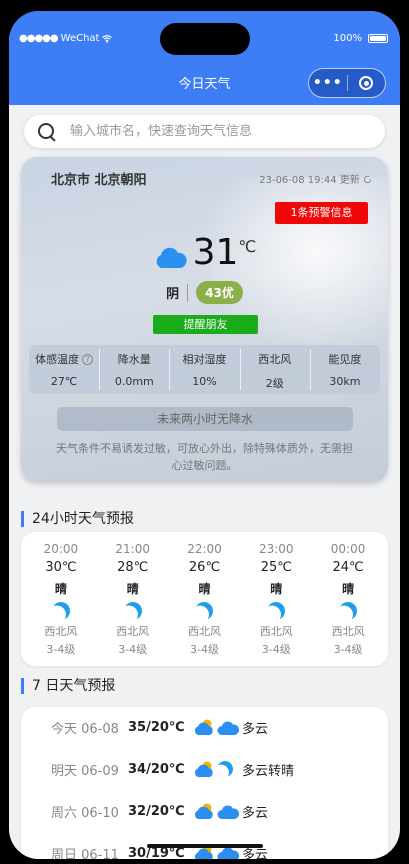 The height and width of the screenshot is (864, 409). I want to click on day-label: 明天 06-09, so click(85, 771).